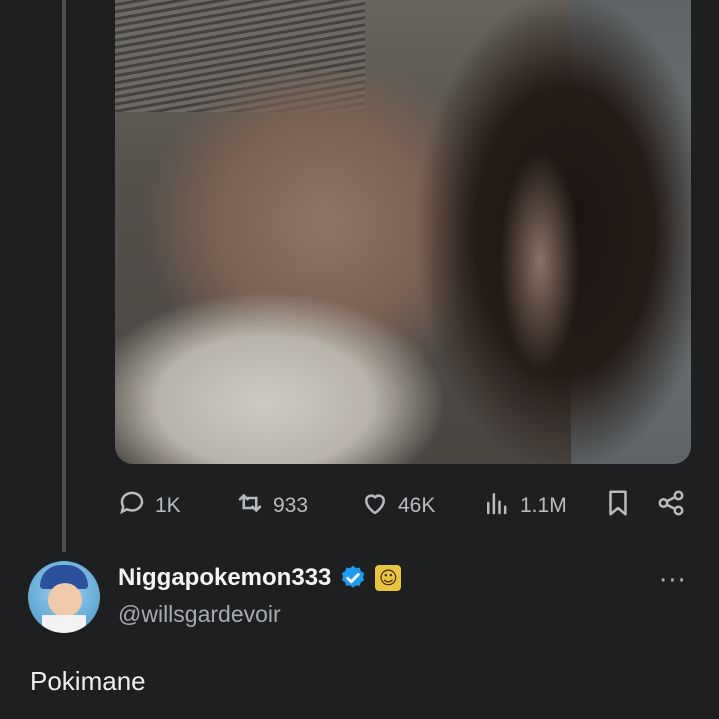 The width and height of the screenshot is (719, 719). Describe the element at coordinates (497, 506) in the screenshot. I see `views-icon` at that location.